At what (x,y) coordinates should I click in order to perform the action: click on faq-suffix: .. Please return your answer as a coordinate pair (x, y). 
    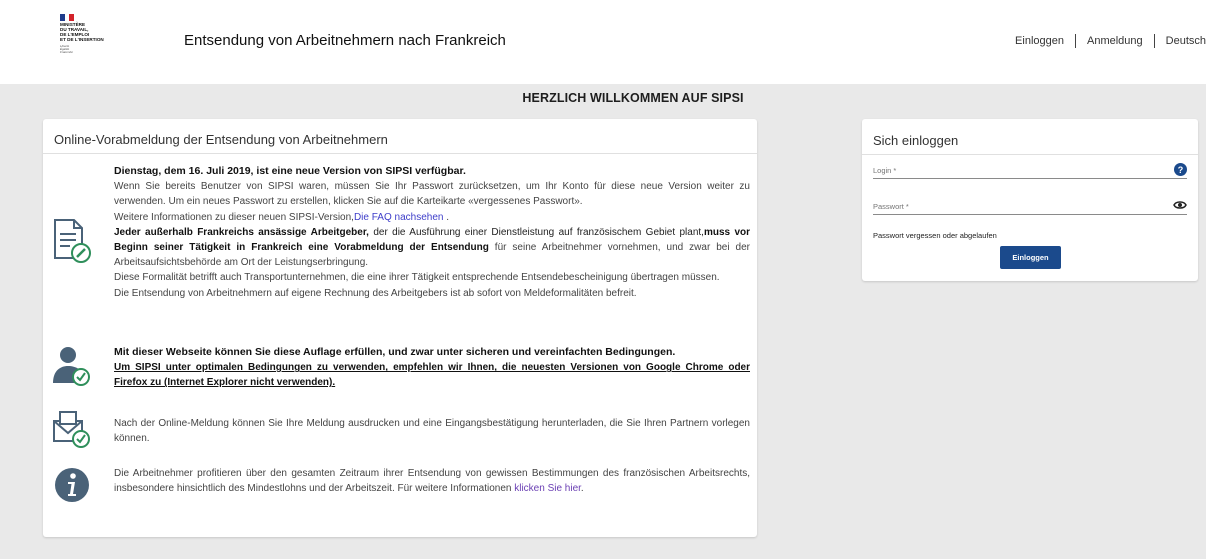
    Looking at the image, I should click on (446, 217).